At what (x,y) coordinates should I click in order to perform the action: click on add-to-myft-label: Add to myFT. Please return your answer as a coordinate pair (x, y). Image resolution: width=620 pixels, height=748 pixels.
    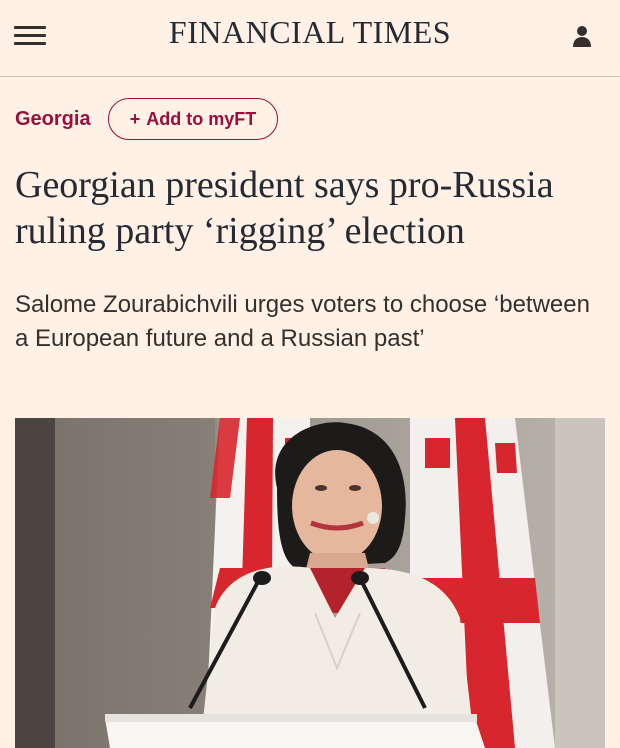
    Looking at the image, I should click on (201, 118).